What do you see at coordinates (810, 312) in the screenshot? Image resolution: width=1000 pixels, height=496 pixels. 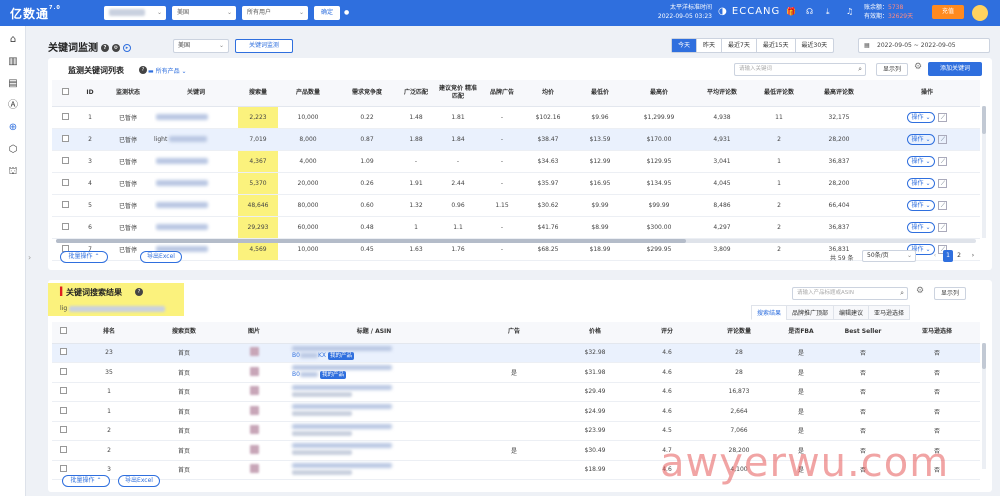 I see `tab-brand-top: 品牌推广顶部` at bounding box center [810, 312].